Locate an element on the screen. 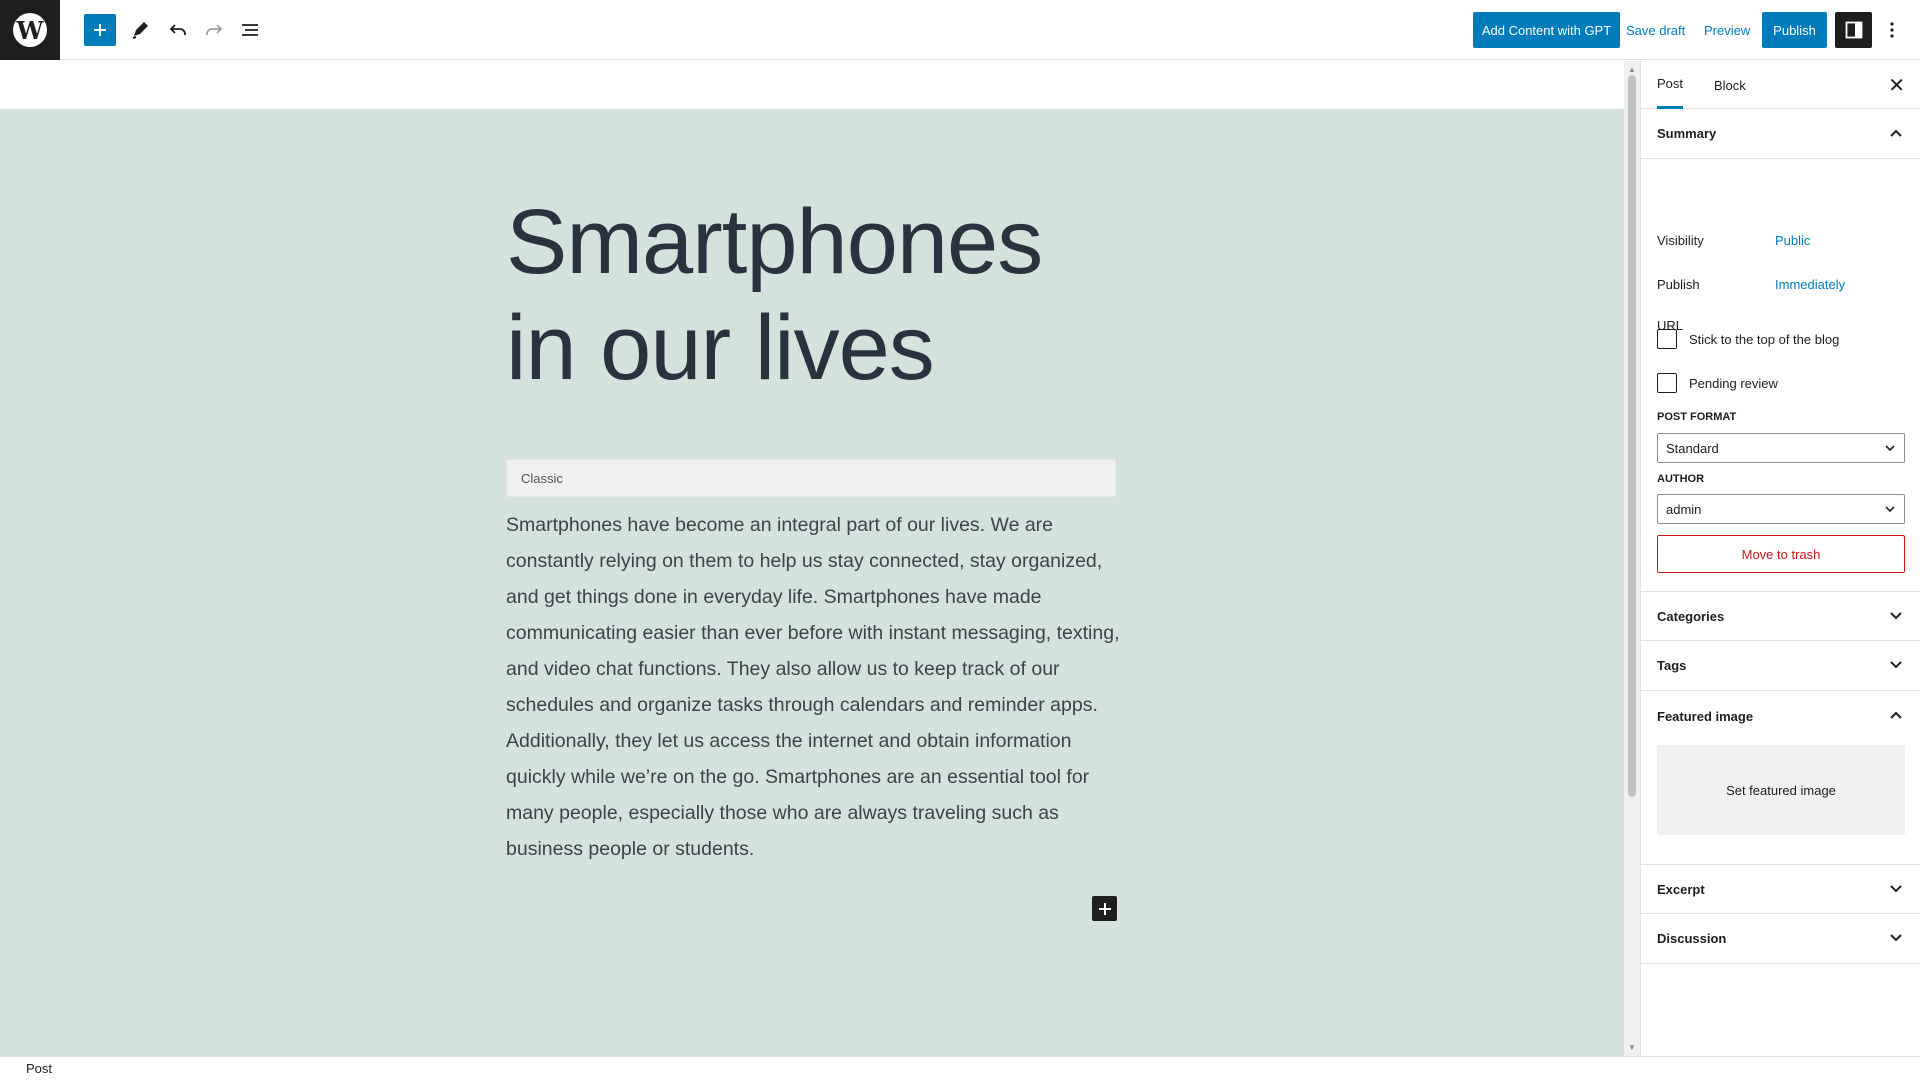 The width and height of the screenshot is (1920, 1080). author-select: admin is located at coordinates (1781, 509).